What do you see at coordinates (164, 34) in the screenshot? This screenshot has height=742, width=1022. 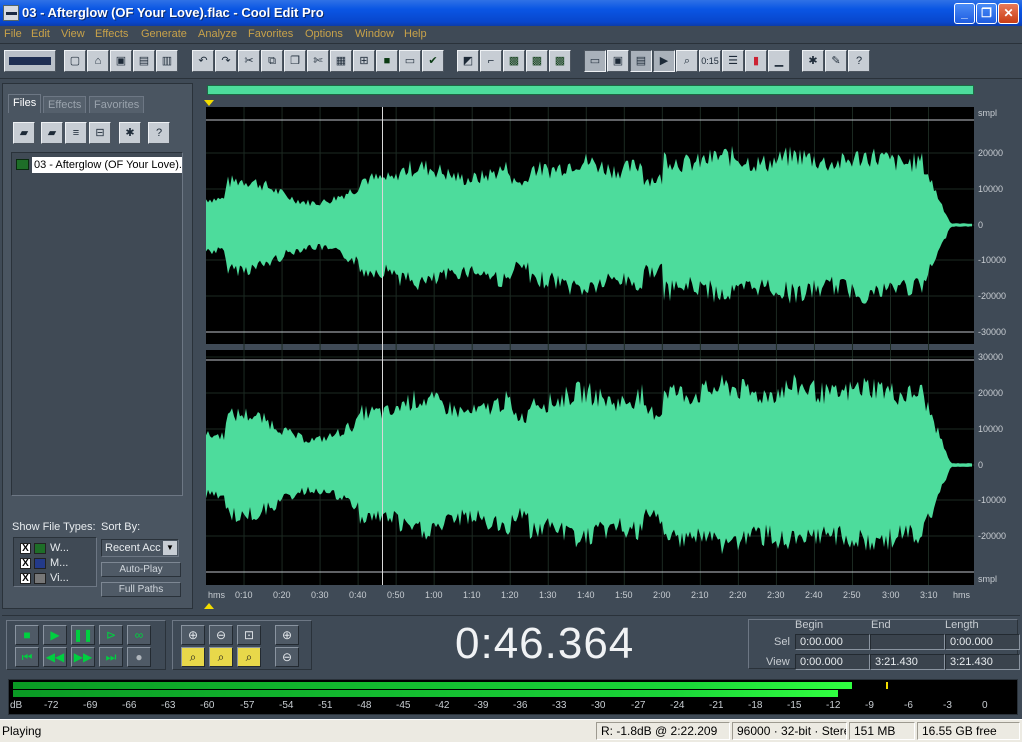 I see `menu-generate: Generate` at bounding box center [164, 34].